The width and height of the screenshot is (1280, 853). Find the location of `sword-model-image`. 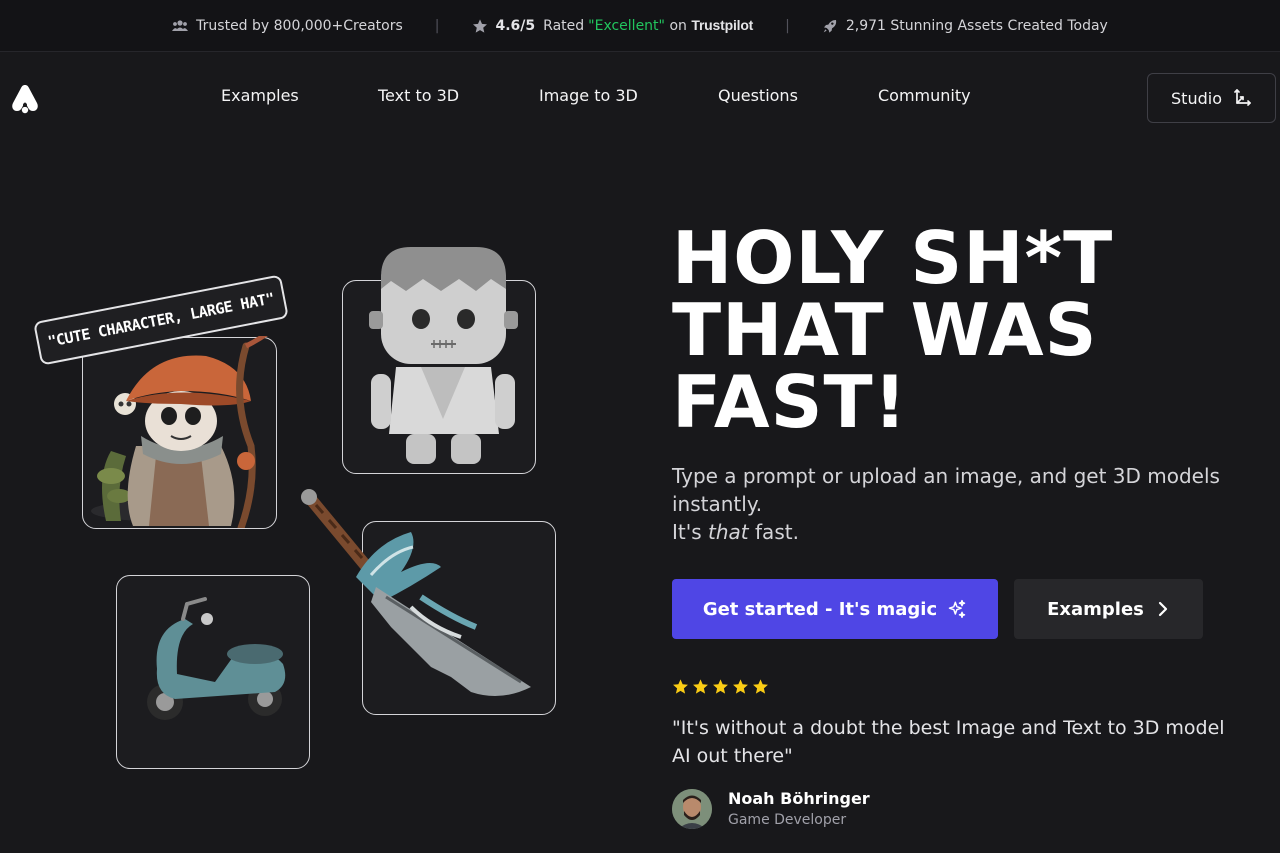

sword-model-image is located at coordinates (416, 592).